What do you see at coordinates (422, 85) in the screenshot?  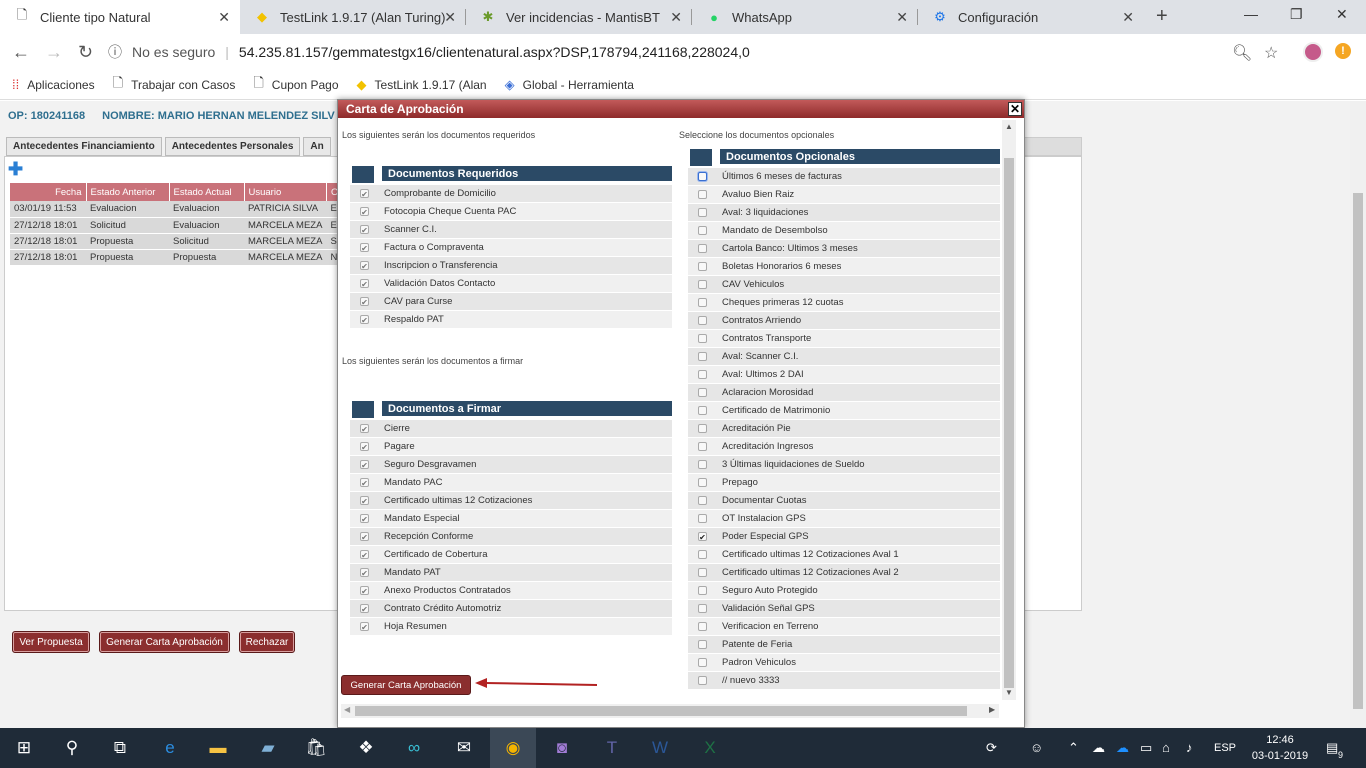 I see `bookmark-testlink: ◆ TestLink 1.9.17 (Alan` at bounding box center [422, 85].